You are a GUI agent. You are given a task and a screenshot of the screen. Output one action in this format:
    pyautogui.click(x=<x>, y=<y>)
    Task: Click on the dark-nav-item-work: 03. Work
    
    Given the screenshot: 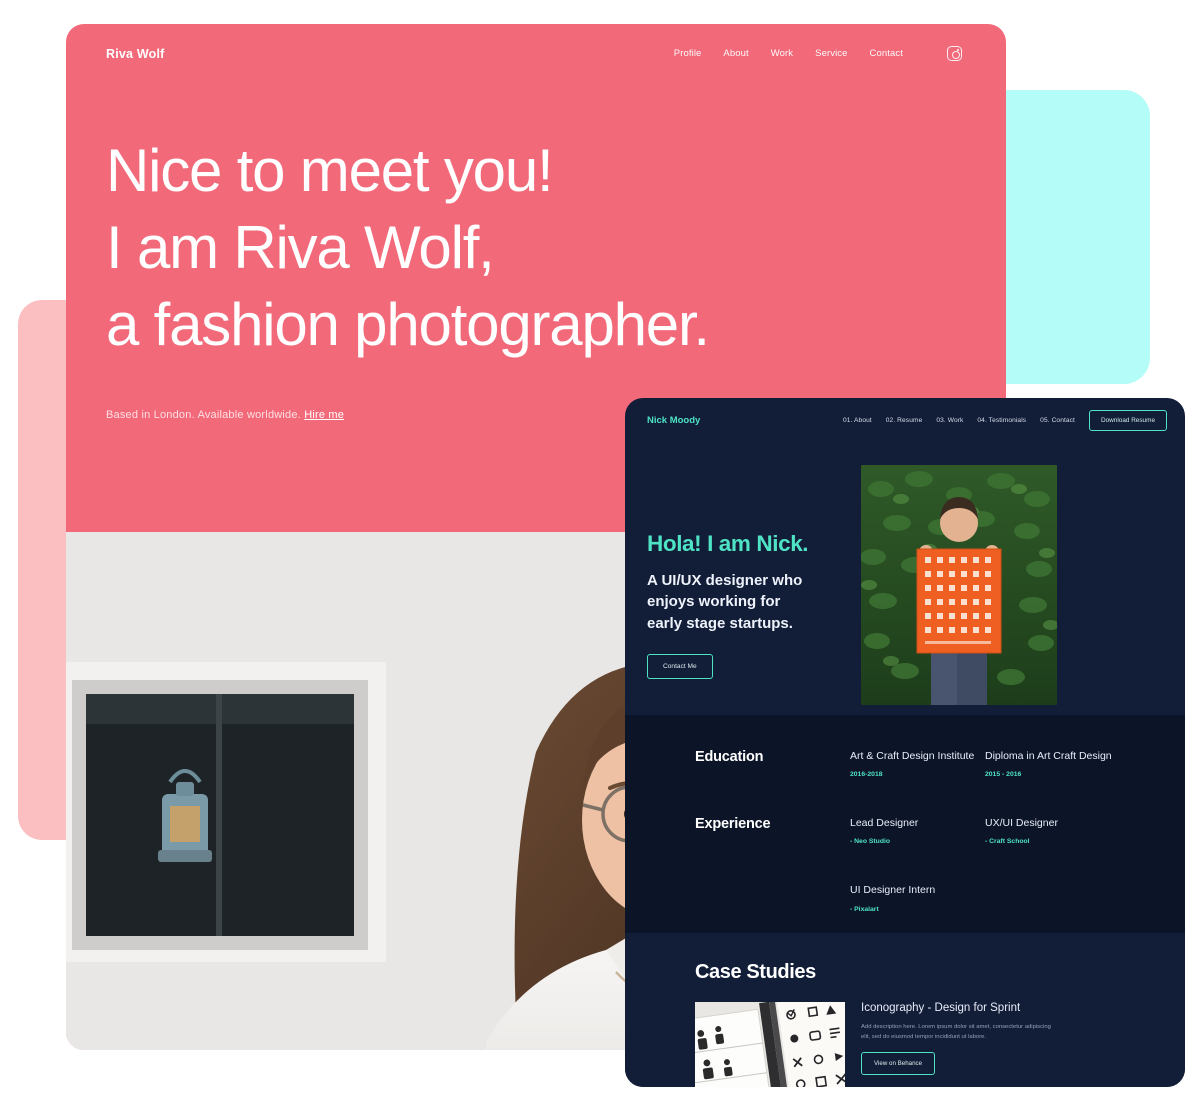 What is the action you would take?
    pyautogui.click(x=949, y=420)
    